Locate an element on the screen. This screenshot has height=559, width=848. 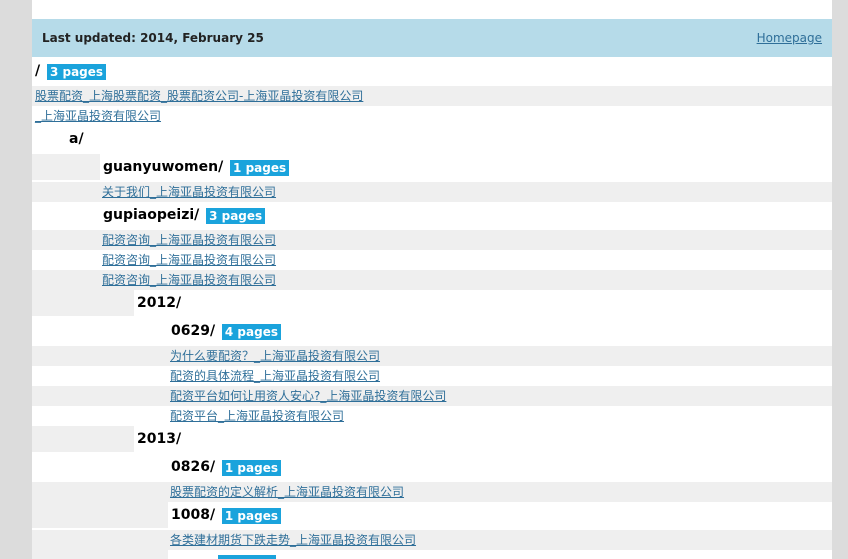
dir-0629: 0629/ 4 pages is located at coordinates (226, 331).